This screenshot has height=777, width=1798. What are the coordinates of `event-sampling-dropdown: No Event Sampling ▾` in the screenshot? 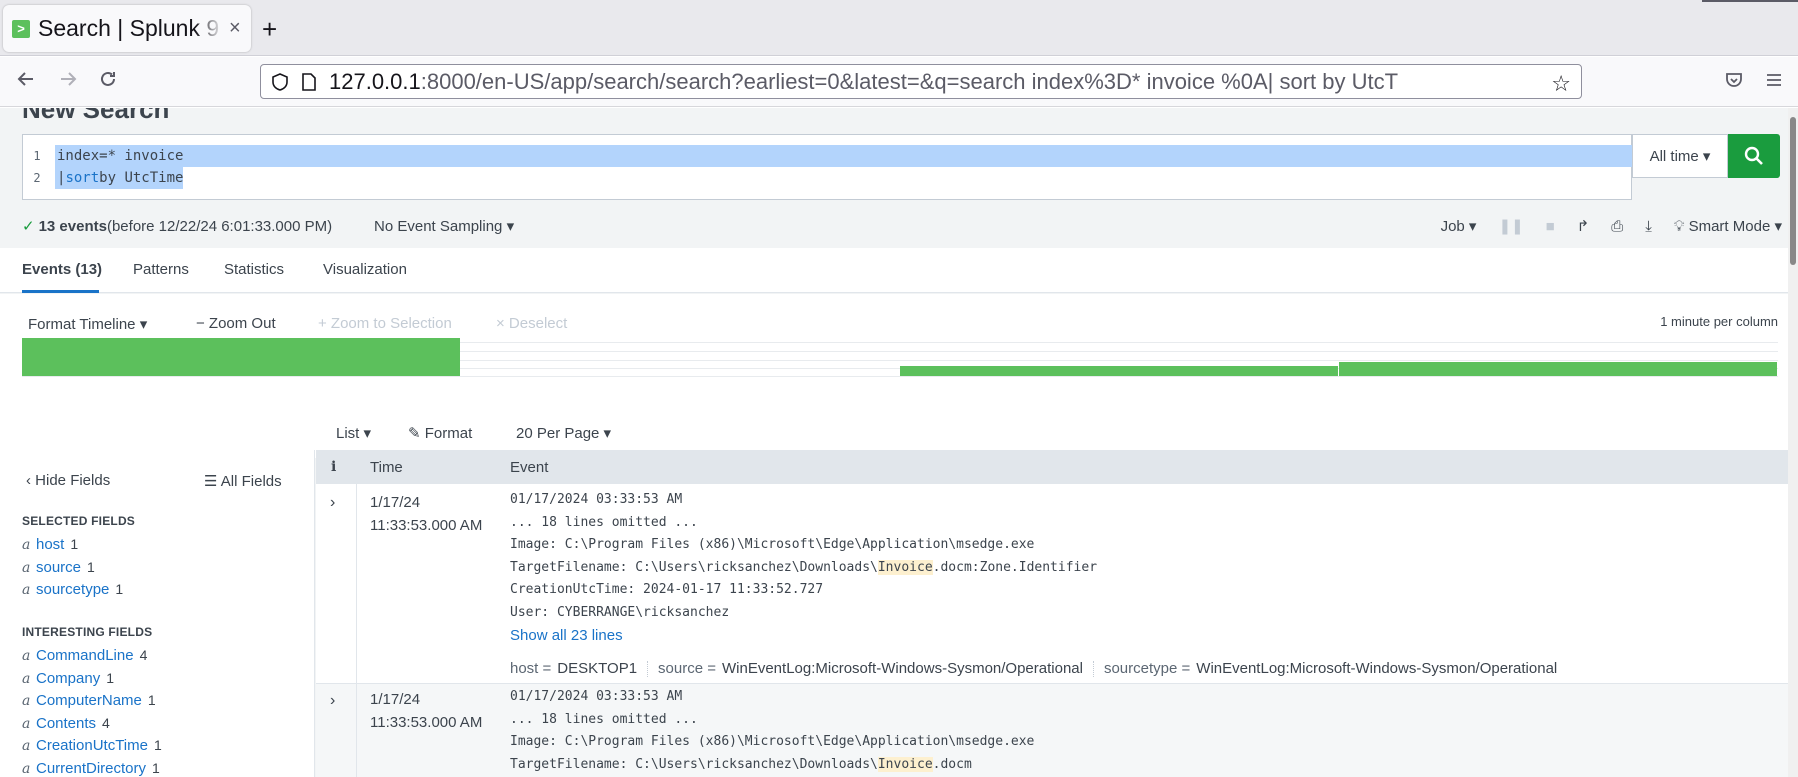 It's located at (444, 226).